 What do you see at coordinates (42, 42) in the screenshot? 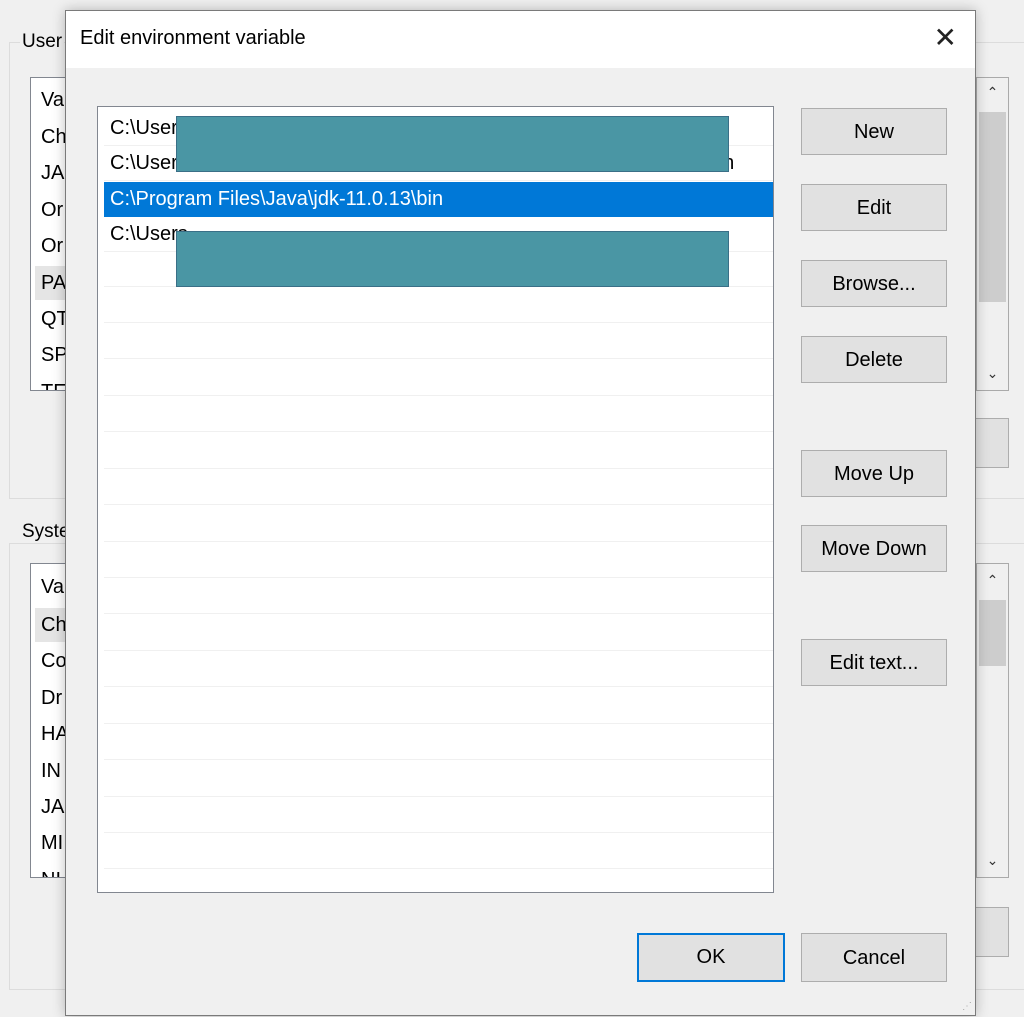
I see `user-variables-label: User` at bounding box center [42, 42].